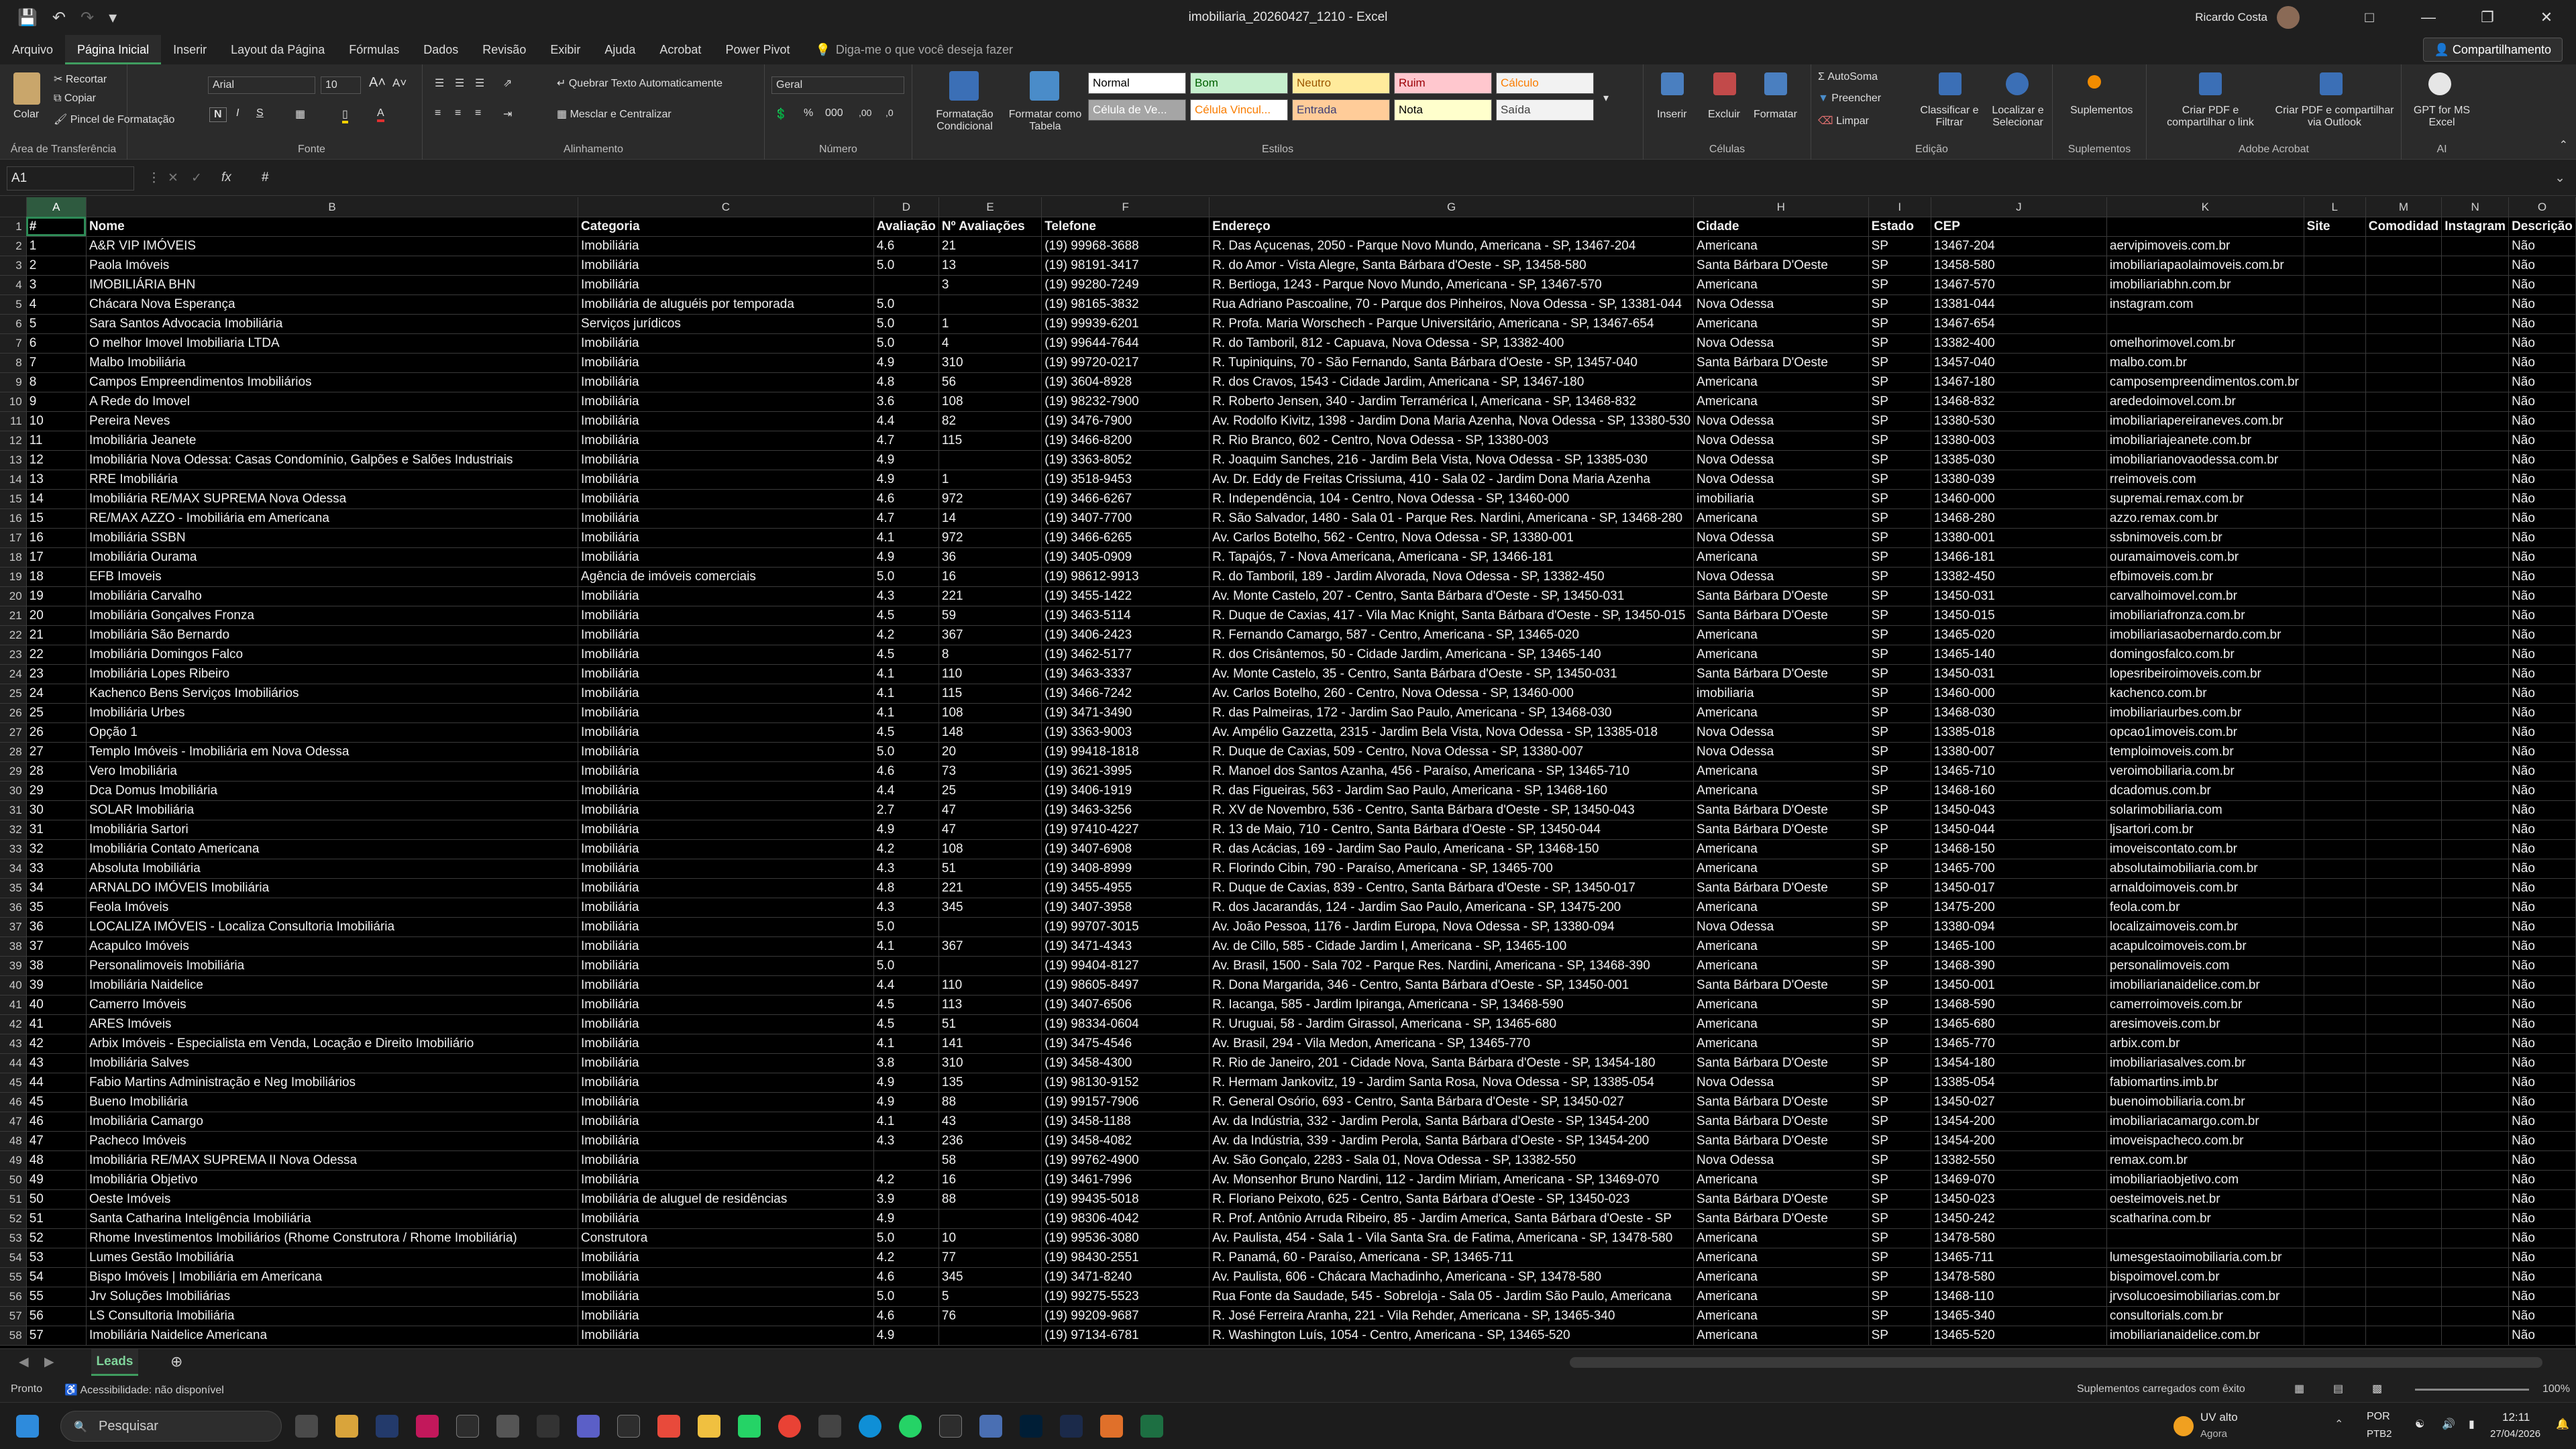 The image size is (2576, 1449). Describe the element at coordinates (2205, 460) in the screenshot. I see `cell: imobiliarianovaodessa.com.br` at that location.